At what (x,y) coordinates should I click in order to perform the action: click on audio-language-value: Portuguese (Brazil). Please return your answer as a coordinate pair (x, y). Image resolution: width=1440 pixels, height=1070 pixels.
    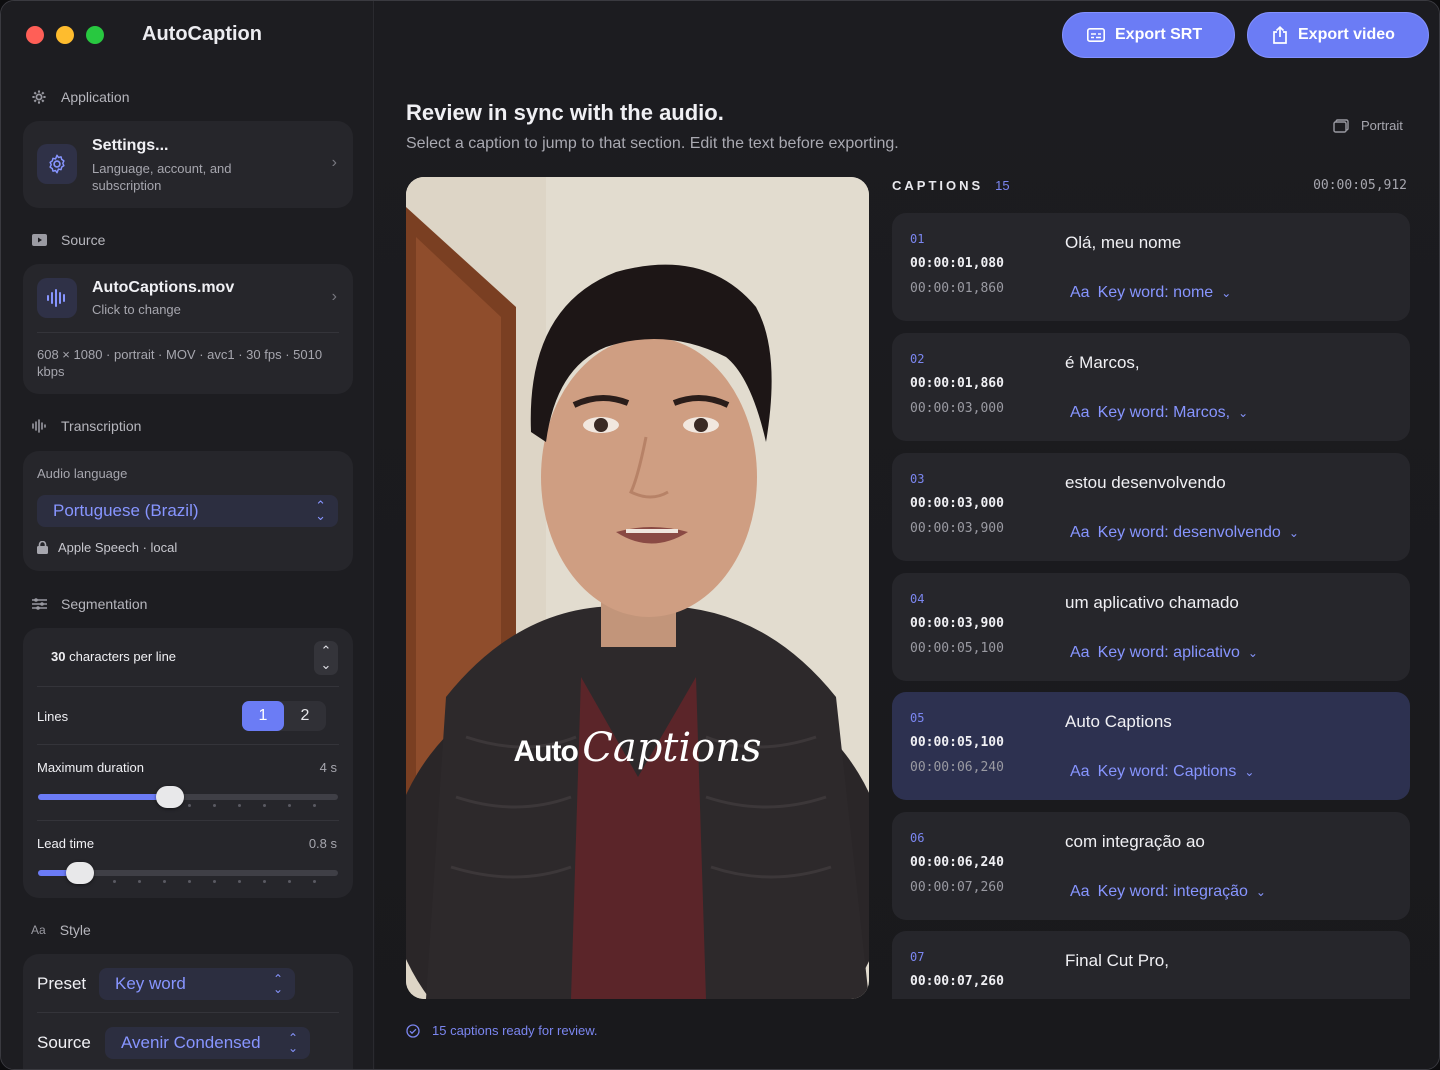
    Looking at the image, I should click on (126, 510).